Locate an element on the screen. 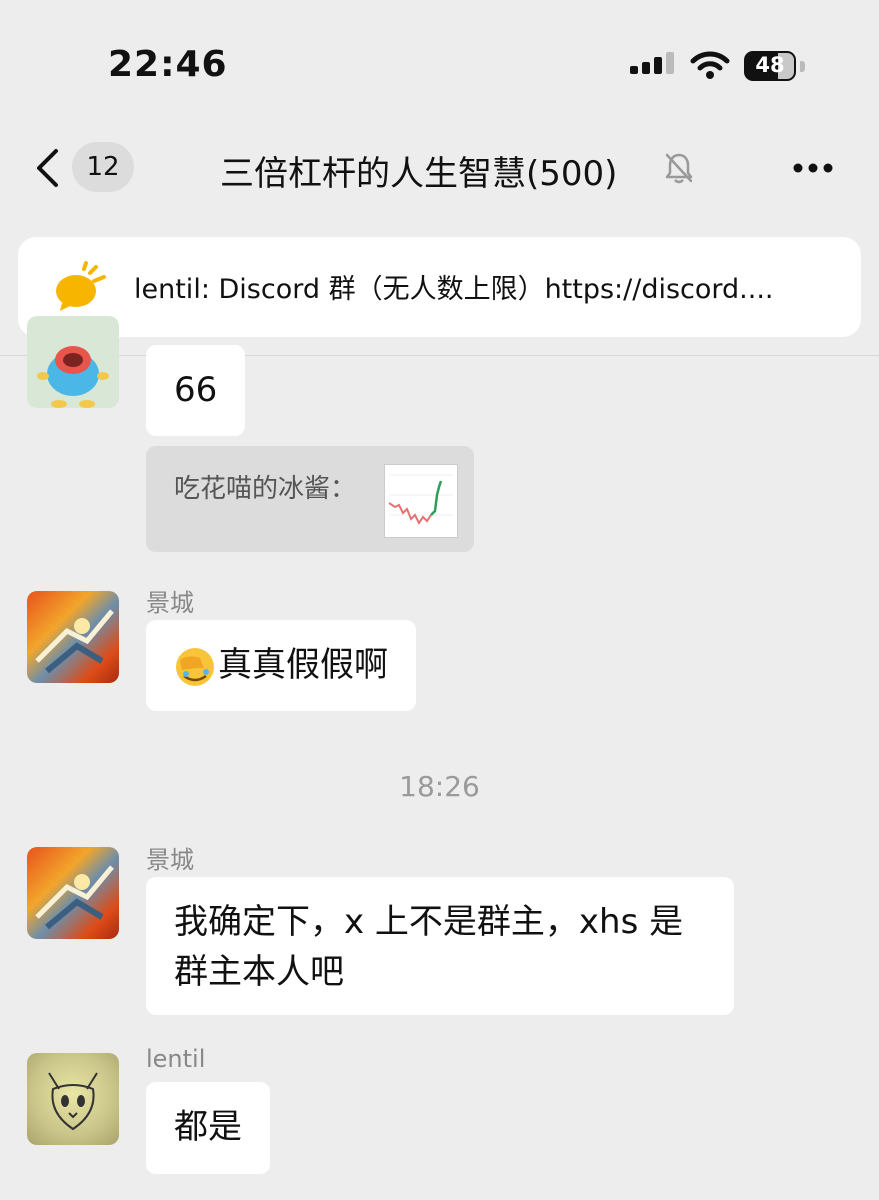 This screenshot has width=879, height=1200. status-bar: 22:46 48 is located at coordinates (439, 60).